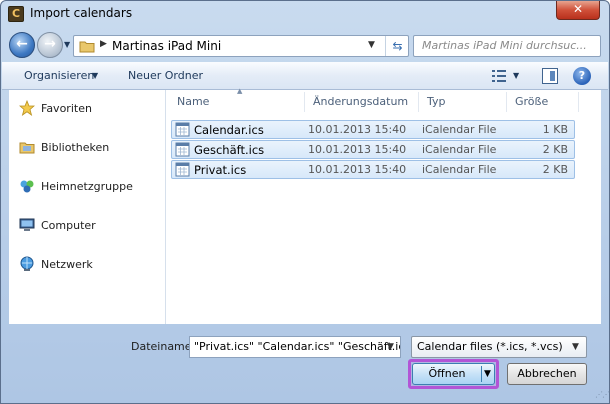  I want to click on open-button-label: Öffnen, so click(447, 373).